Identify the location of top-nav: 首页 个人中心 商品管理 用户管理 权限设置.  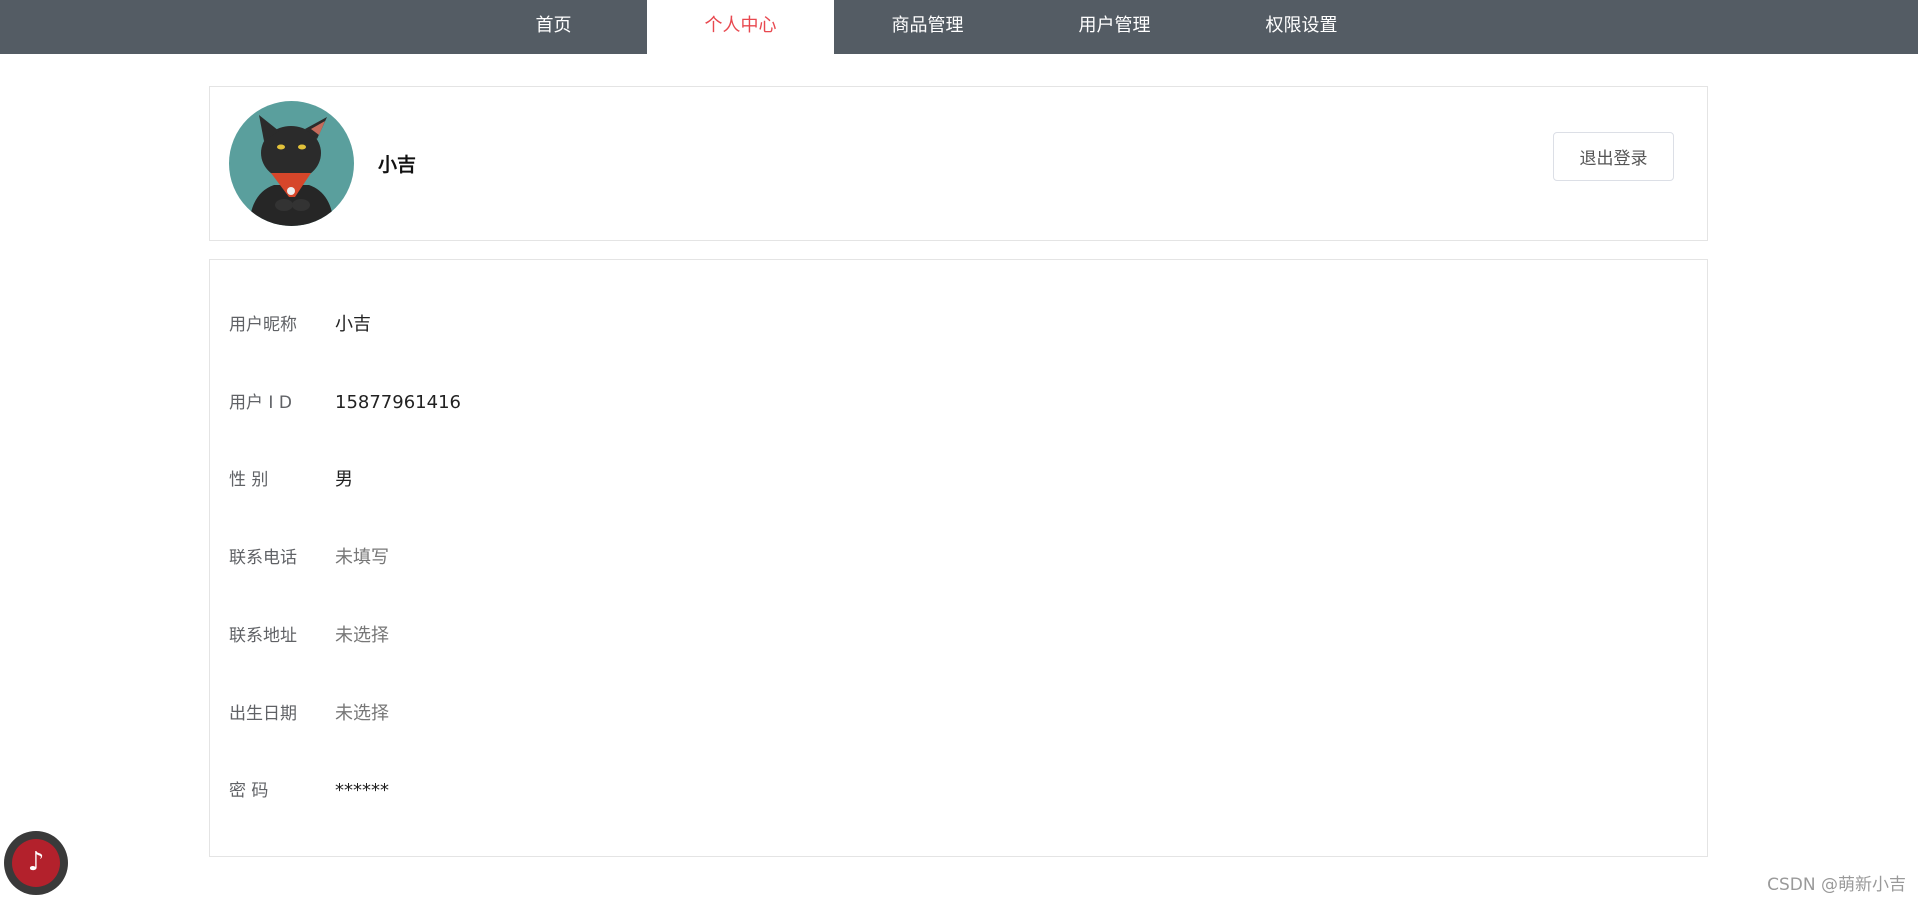
(959, 27).